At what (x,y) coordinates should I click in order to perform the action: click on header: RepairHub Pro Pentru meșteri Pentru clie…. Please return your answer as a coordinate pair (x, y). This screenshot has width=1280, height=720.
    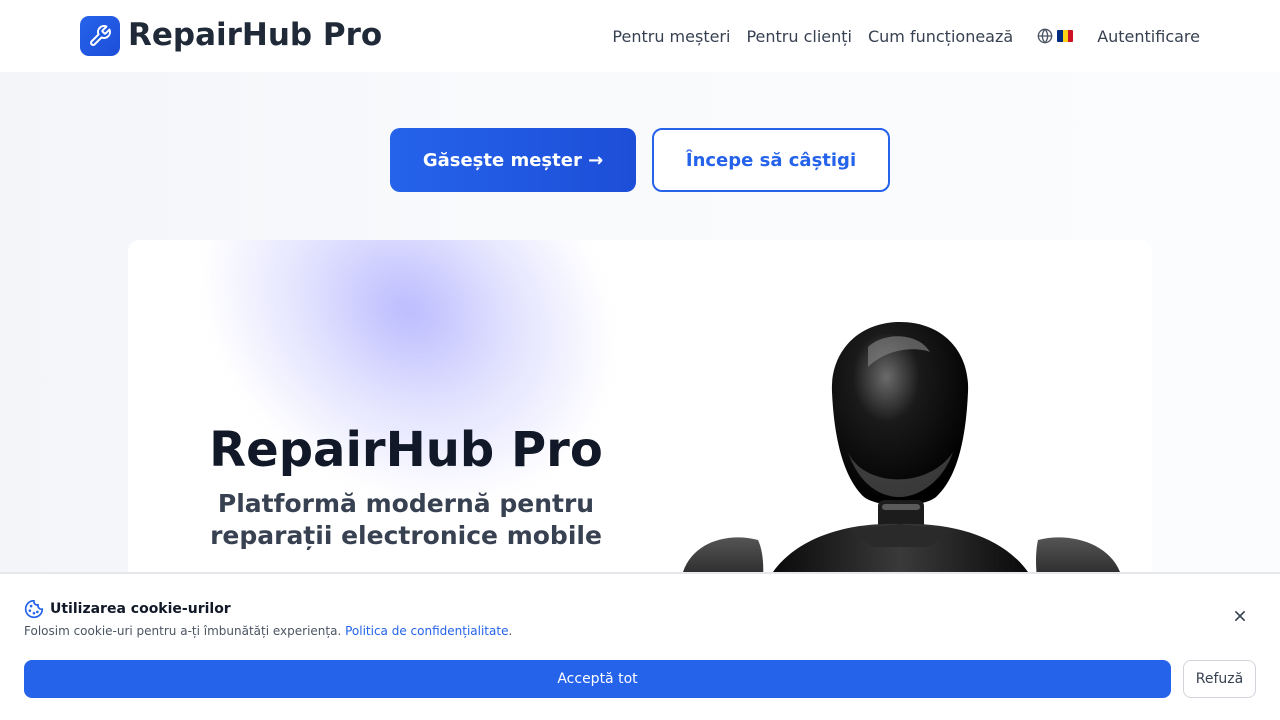
    Looking at the image, I should click on (640, 36).